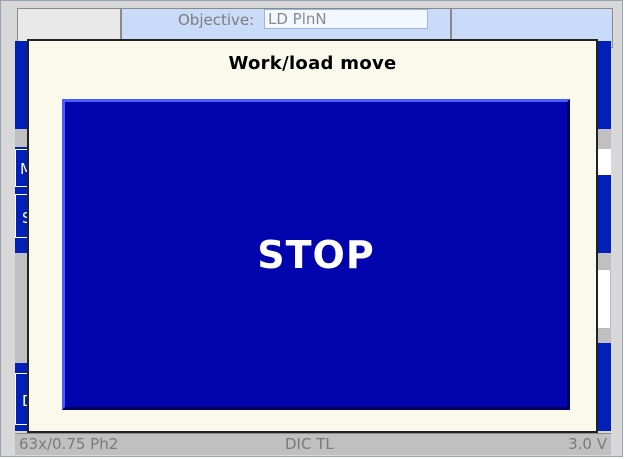 This screenshot has height=459, width=625. What do you see at coordinates (309, 444) in the screenshot?
I see `status-contrast: DIC TL` at bounding box center [309, 444].